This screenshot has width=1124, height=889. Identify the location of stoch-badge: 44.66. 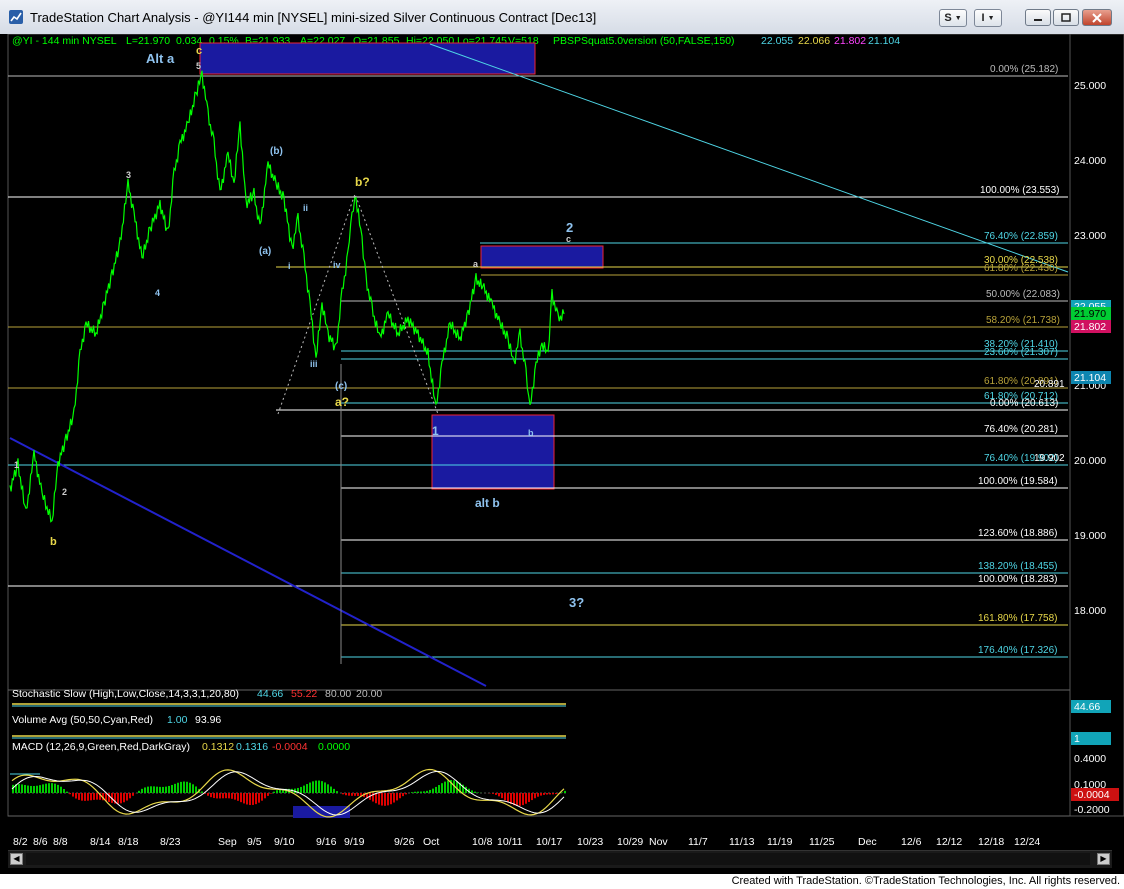
(1087, 707).